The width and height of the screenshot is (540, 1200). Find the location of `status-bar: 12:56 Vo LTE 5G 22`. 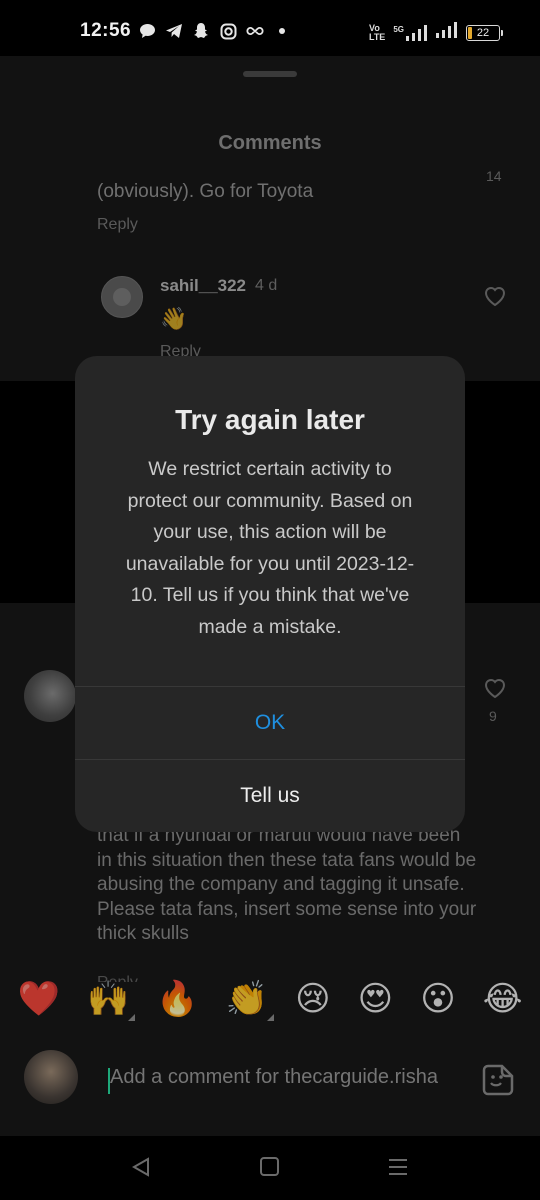

status-bar: 12:56 Vo LTE 5G 22 is located at coordinates (270, 28).